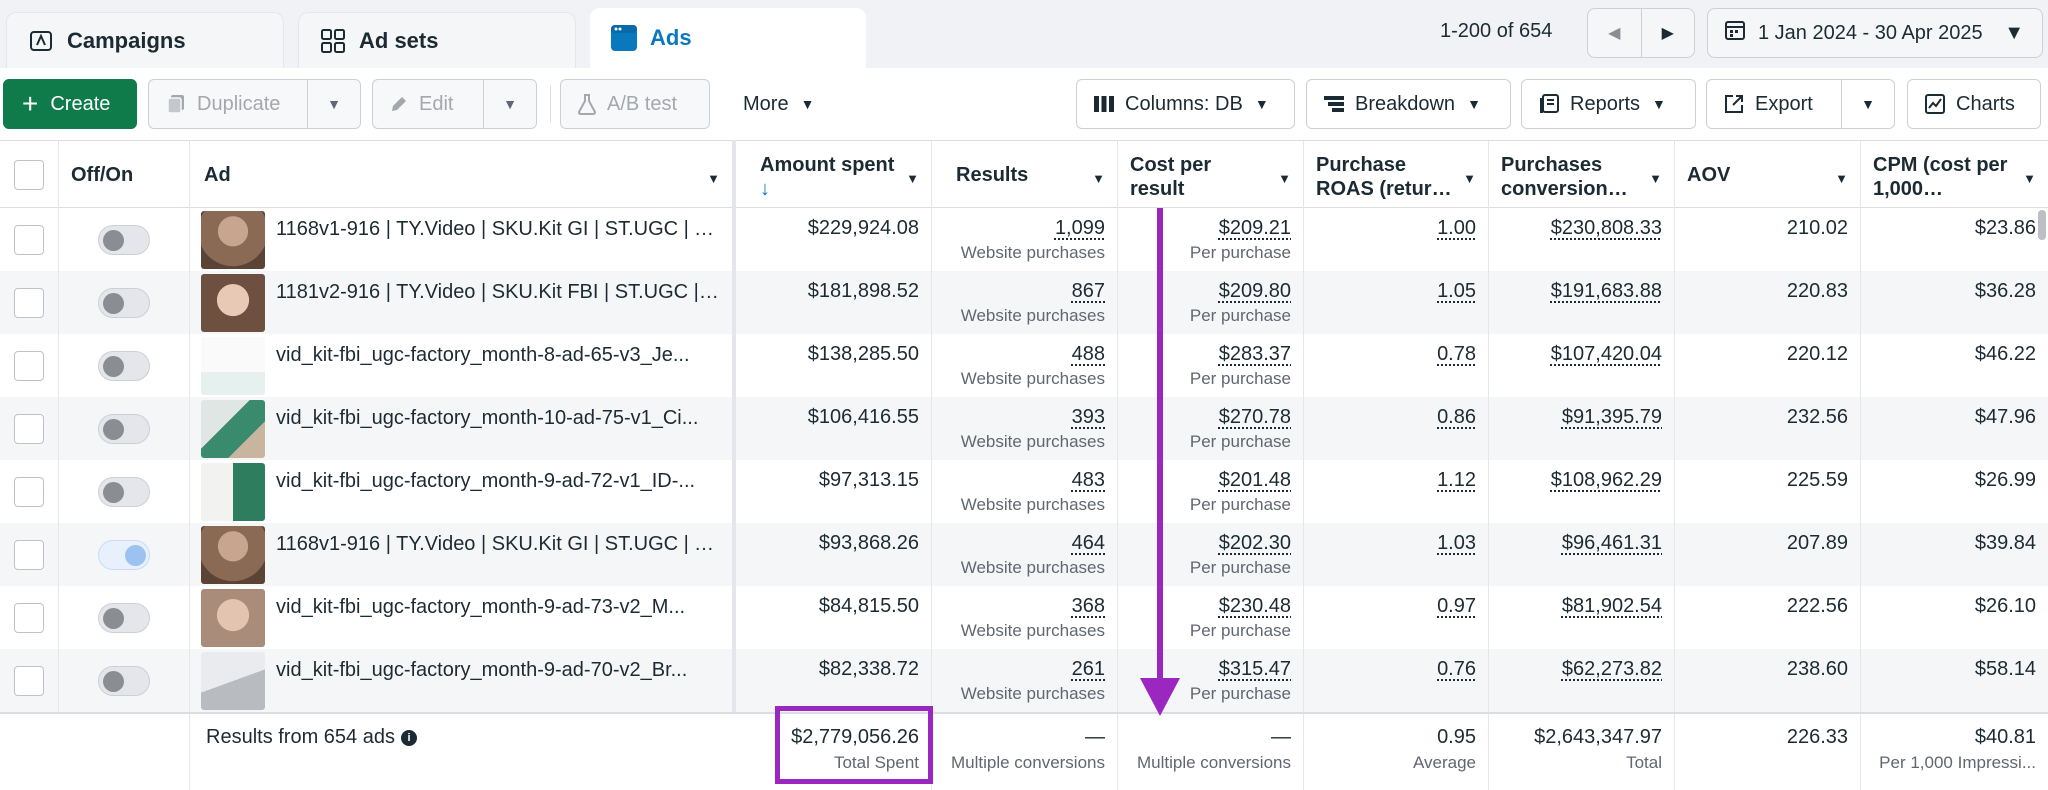 The image size is (2048, 790). Describe the element at coordinates (728, 38) in the screenshot. I see `tab-ads: Ads` at that location.